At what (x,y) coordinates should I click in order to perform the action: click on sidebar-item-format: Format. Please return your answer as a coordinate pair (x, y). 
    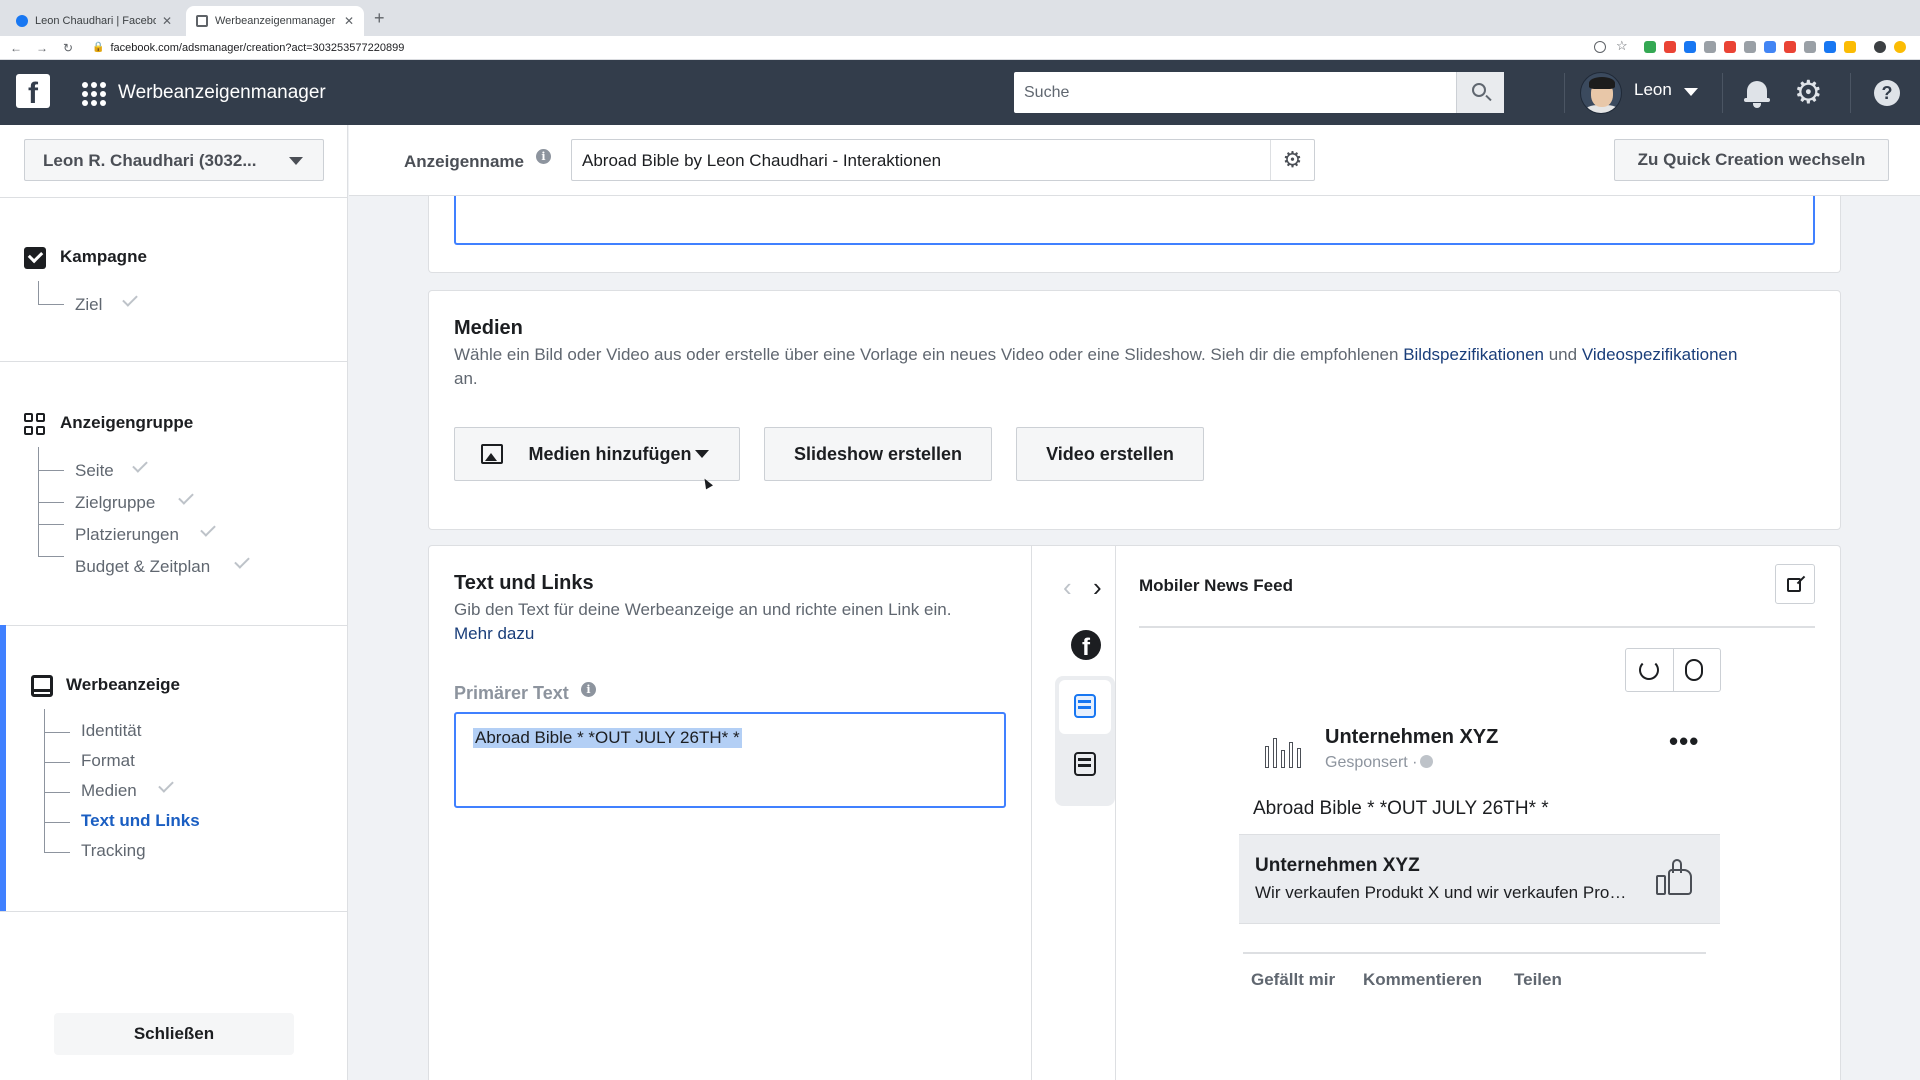
    Looking at the image, I should click on (108, 761).